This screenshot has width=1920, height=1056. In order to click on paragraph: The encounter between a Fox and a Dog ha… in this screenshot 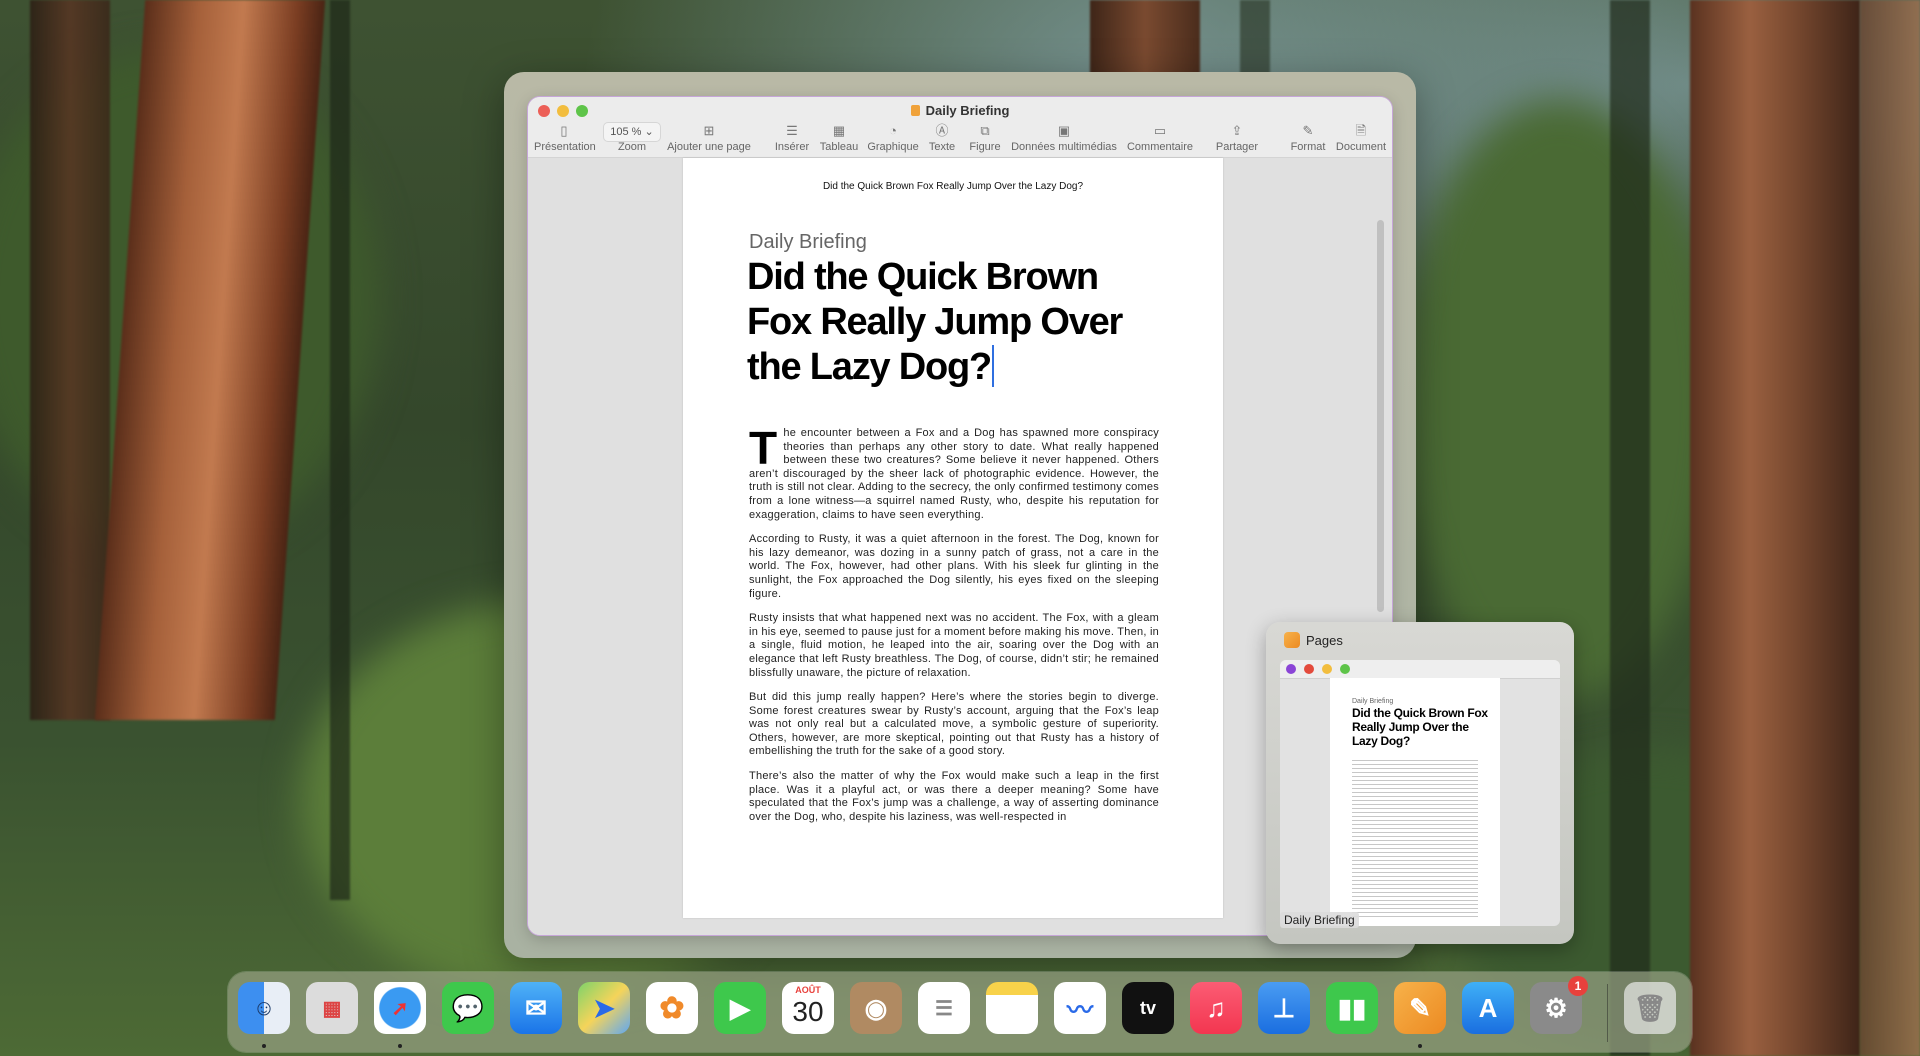, I will do `click(954, 471)`.